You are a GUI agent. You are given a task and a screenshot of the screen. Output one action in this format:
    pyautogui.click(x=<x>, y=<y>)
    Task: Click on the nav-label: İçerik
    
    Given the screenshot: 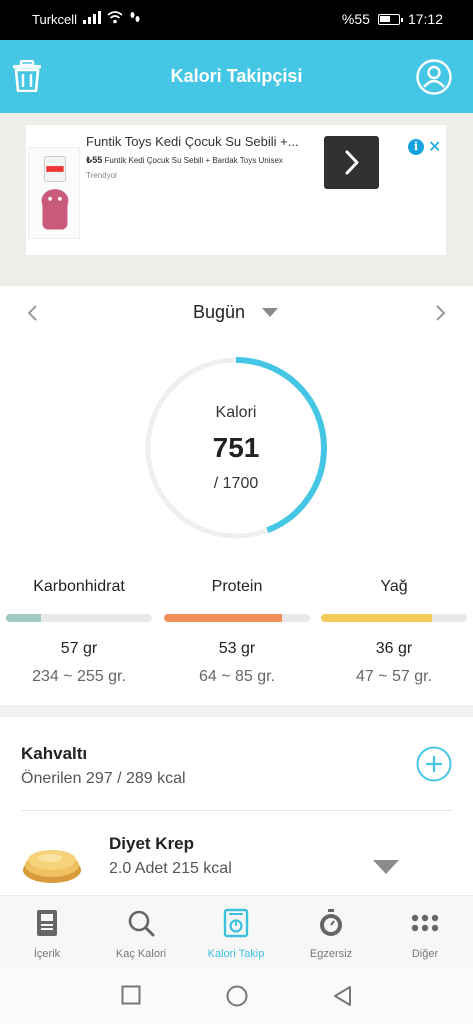 What is the action you would take?
    pyautogui.click(x=47, y=954)
    